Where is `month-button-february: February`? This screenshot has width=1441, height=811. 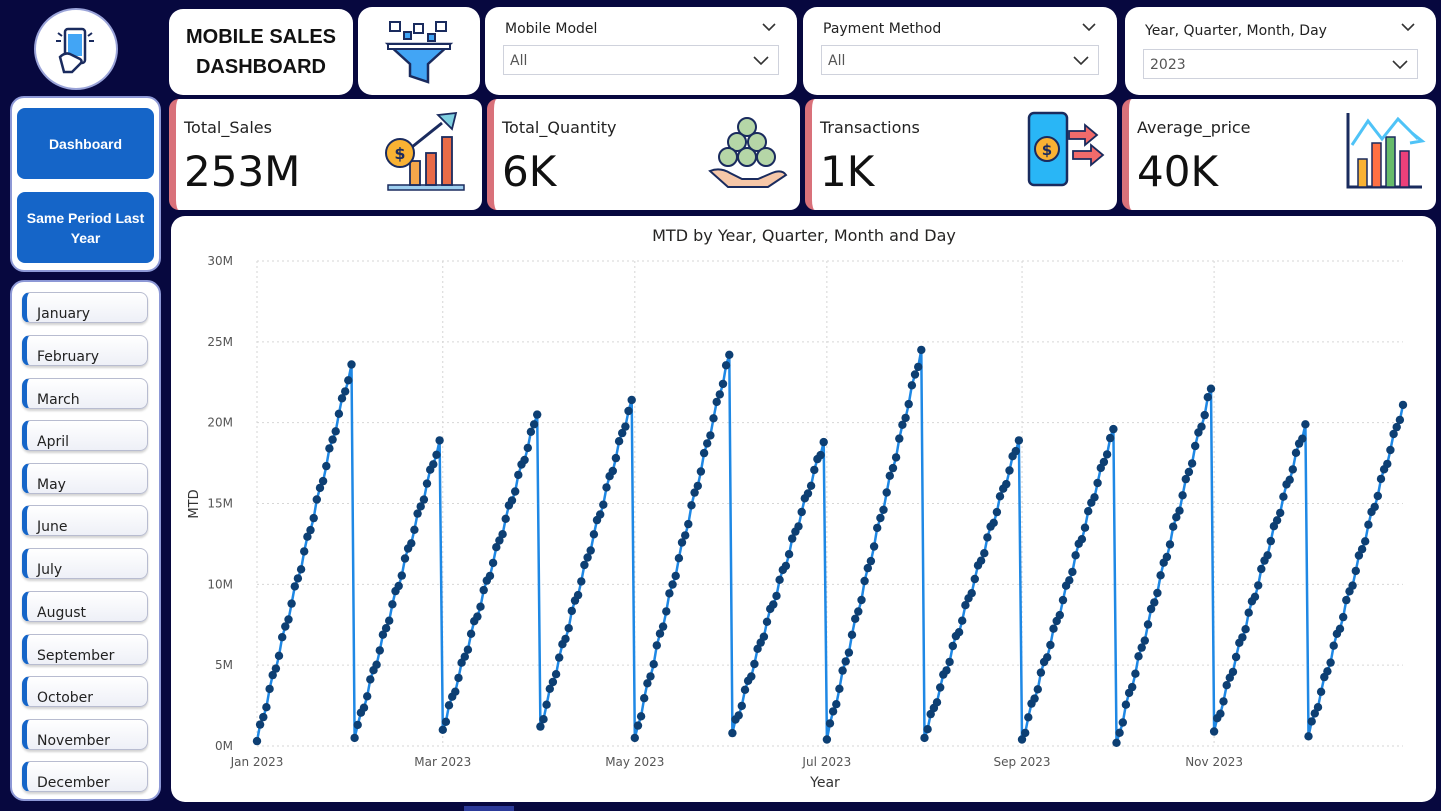 month-button-february: February is located at coordinates (85, 350).